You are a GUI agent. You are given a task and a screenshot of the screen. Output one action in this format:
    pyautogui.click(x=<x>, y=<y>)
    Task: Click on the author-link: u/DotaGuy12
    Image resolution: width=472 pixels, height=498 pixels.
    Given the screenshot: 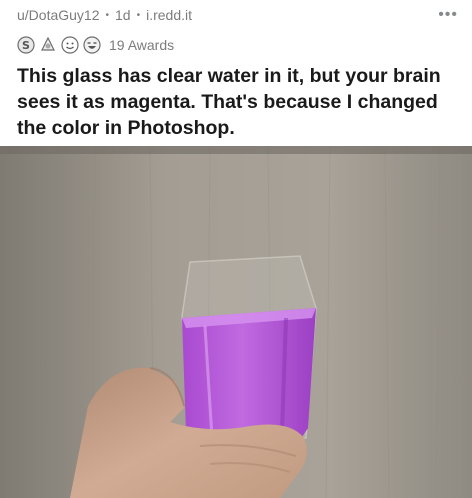 What is the action you would take?
    pyautogui.click(x=58, y=15)
    